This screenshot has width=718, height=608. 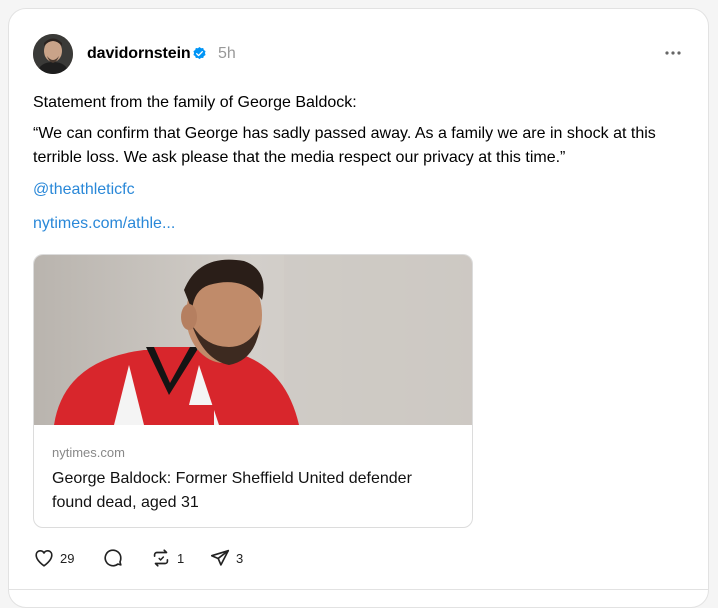 What do you see at coordinates (161, 558) in the screenshot?
I see `repost-icon` at bounding box center [161, 558].